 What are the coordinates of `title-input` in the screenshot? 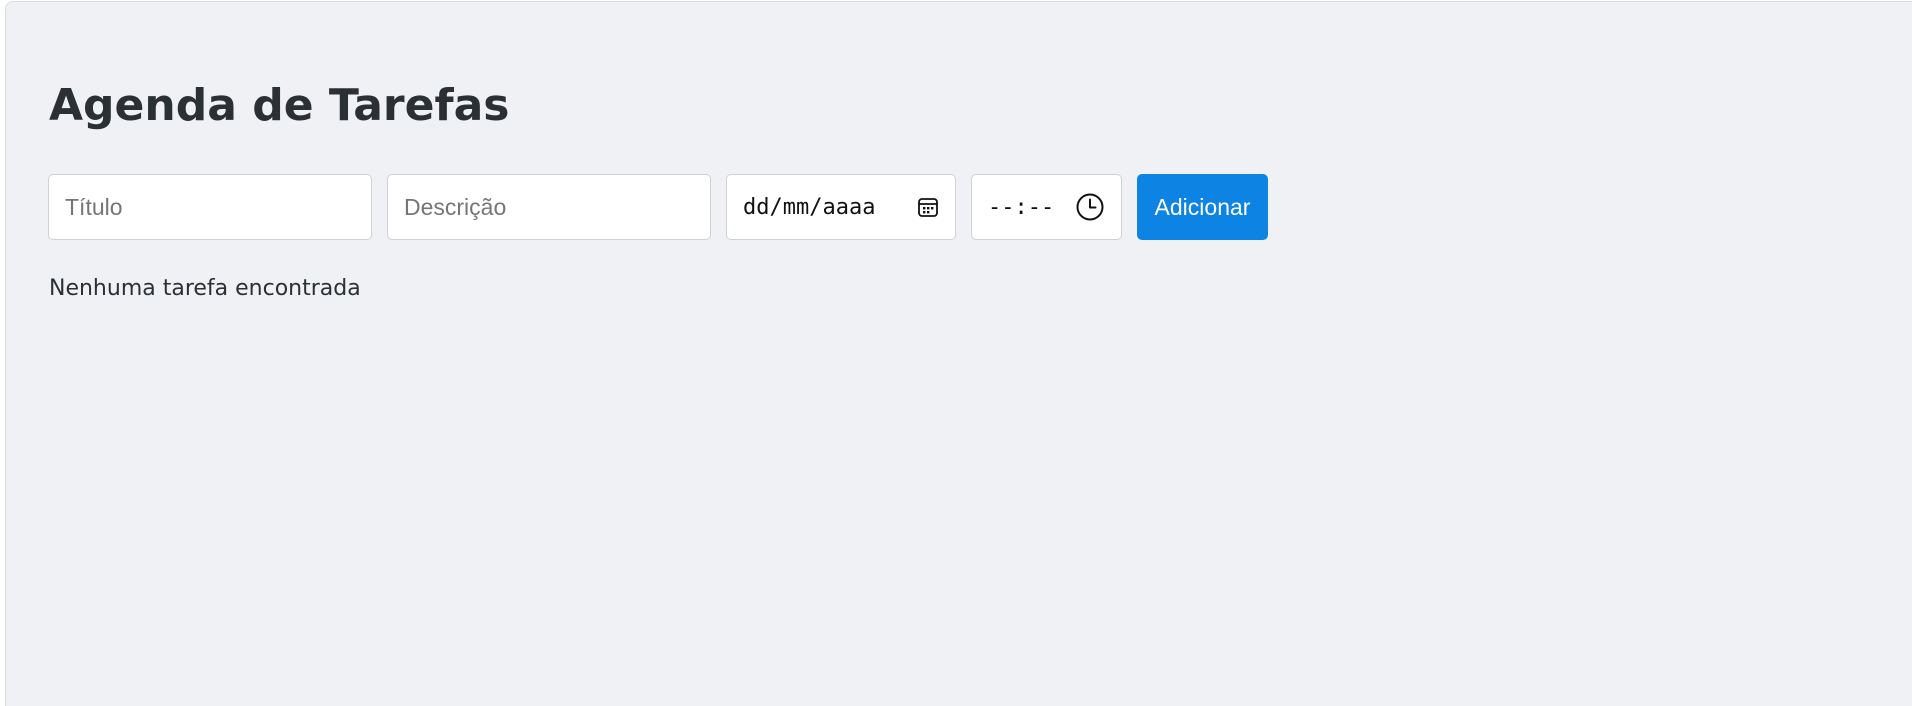 It's located at (210, 207).